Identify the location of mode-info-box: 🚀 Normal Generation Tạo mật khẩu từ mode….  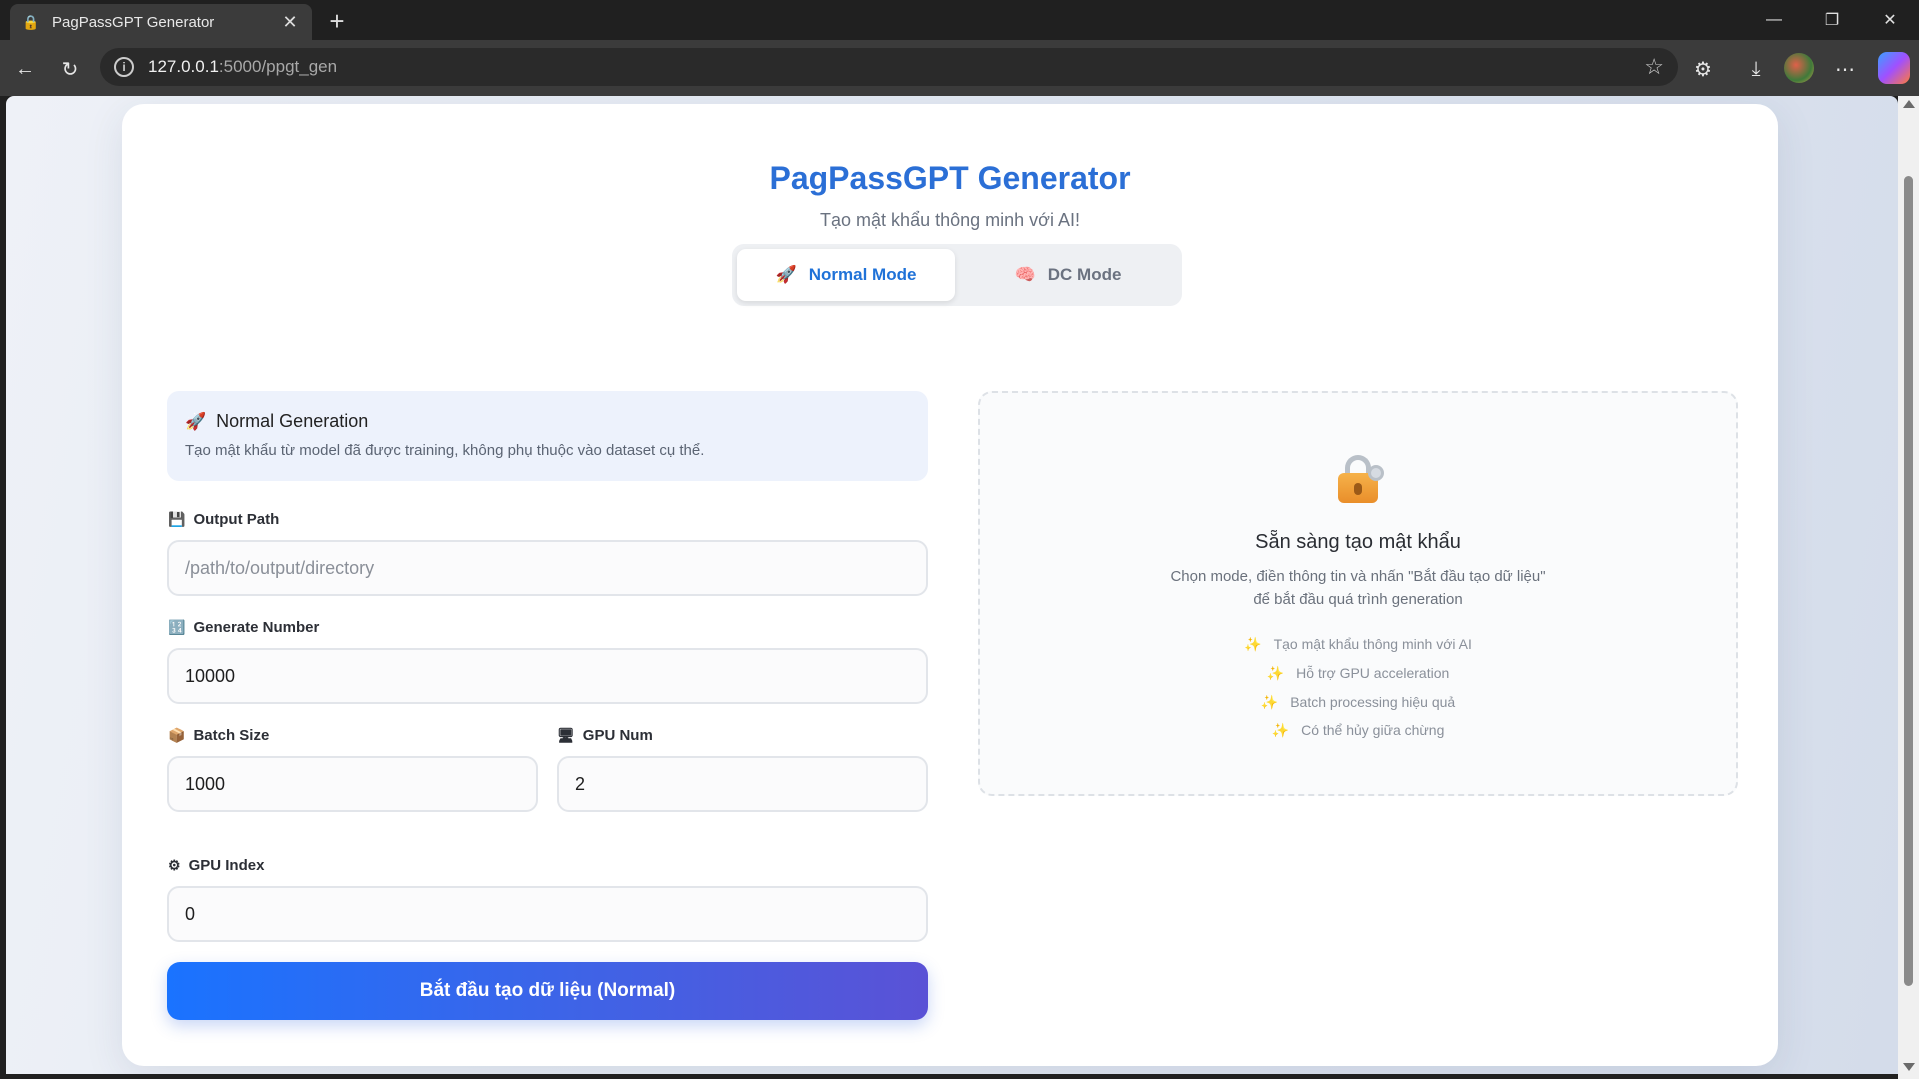
(547, 436).